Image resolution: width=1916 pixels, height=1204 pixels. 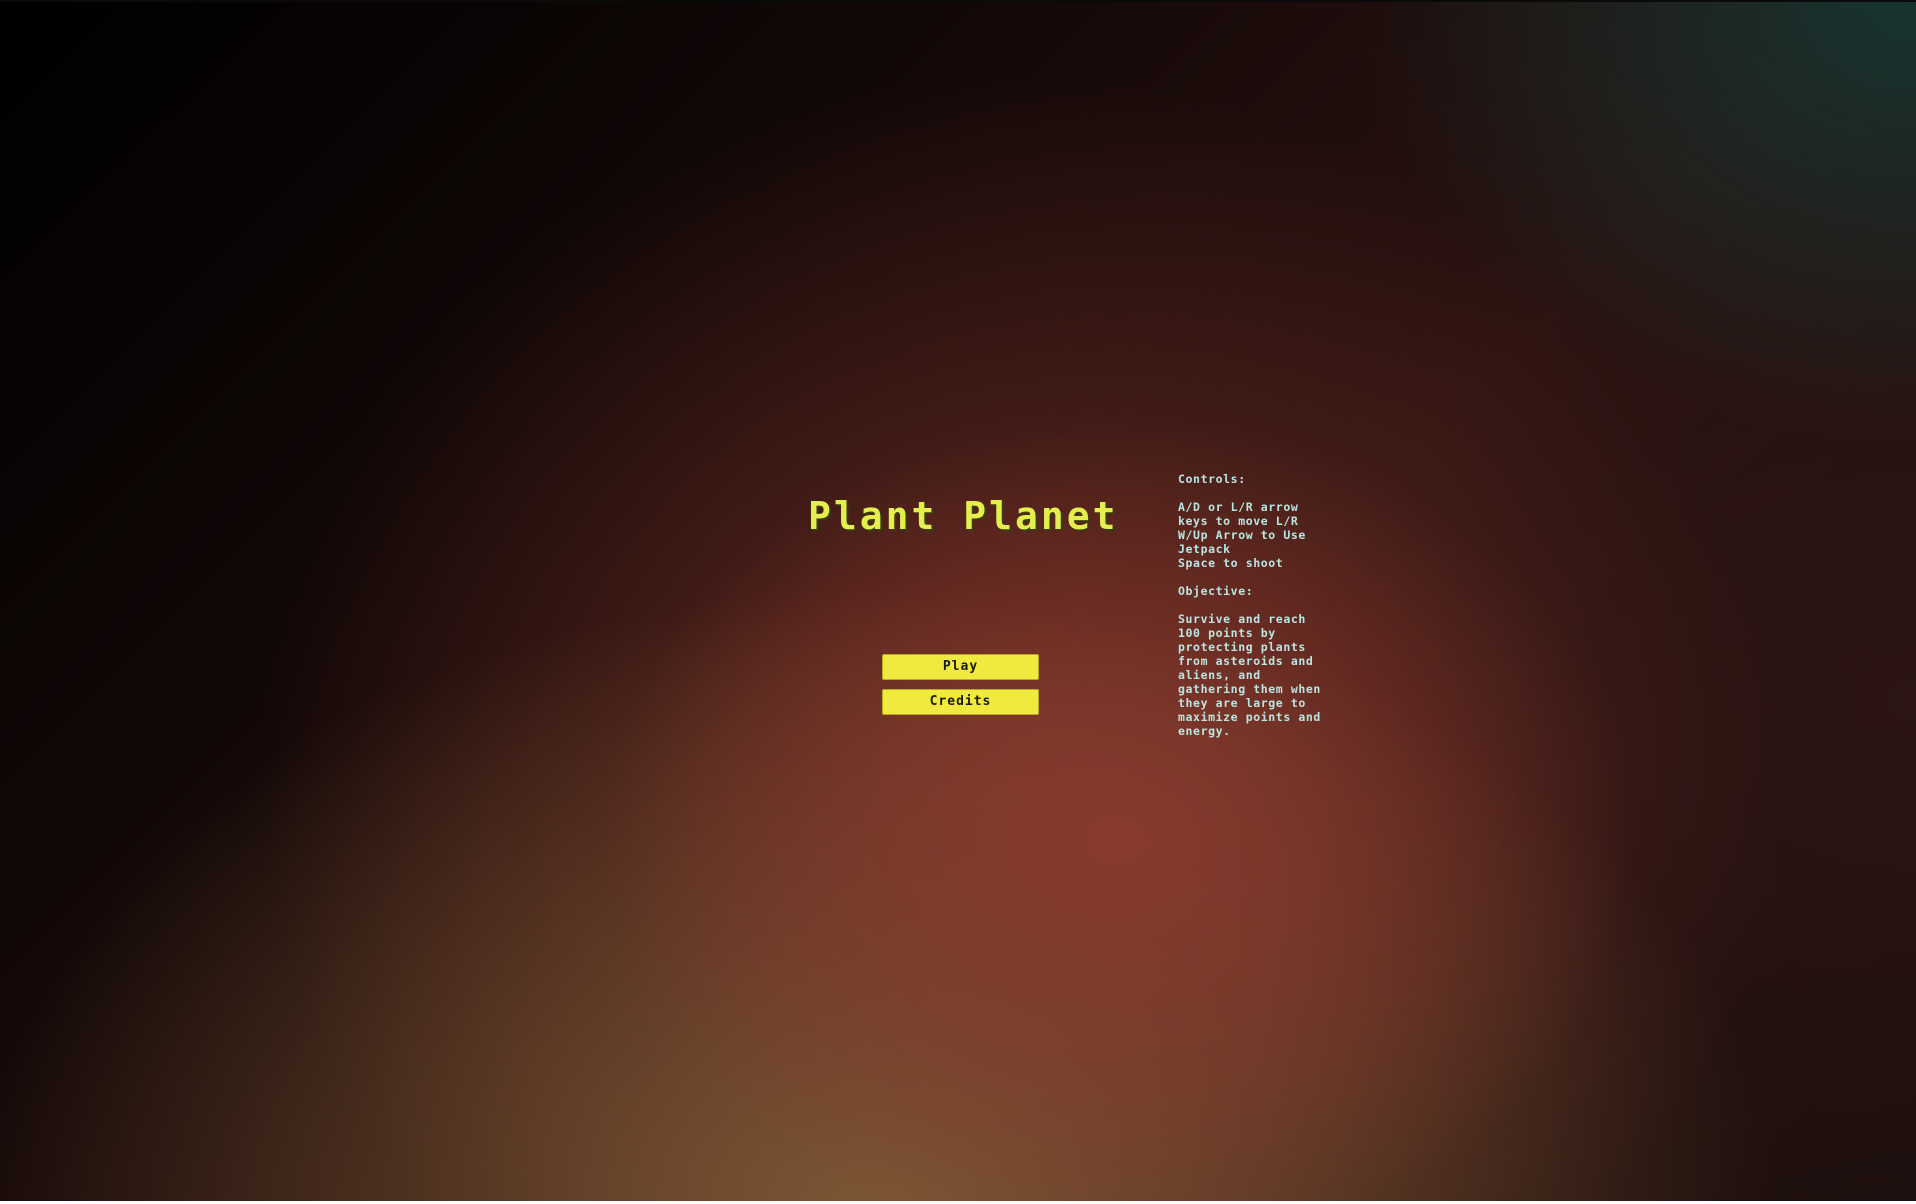 What do you see at coordinates (963, 516) in the screenshot?
I see `game-title: Plant Planet` at bounding box center [963, 516].